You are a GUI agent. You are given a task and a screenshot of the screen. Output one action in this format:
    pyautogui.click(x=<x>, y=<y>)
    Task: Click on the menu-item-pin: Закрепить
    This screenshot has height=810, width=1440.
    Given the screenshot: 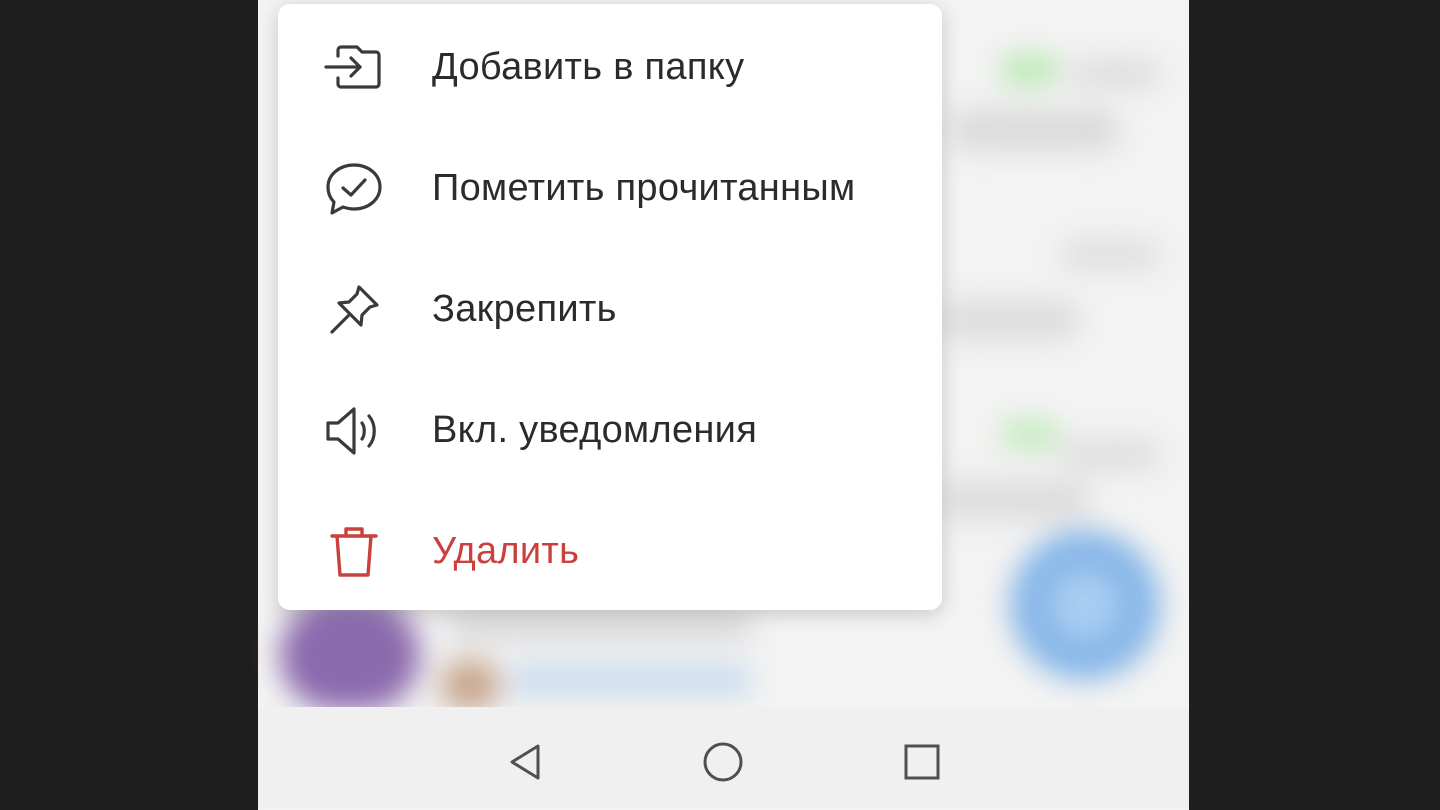 What is the action you would take?
    pyautogui.click(x=610, y=309)
    